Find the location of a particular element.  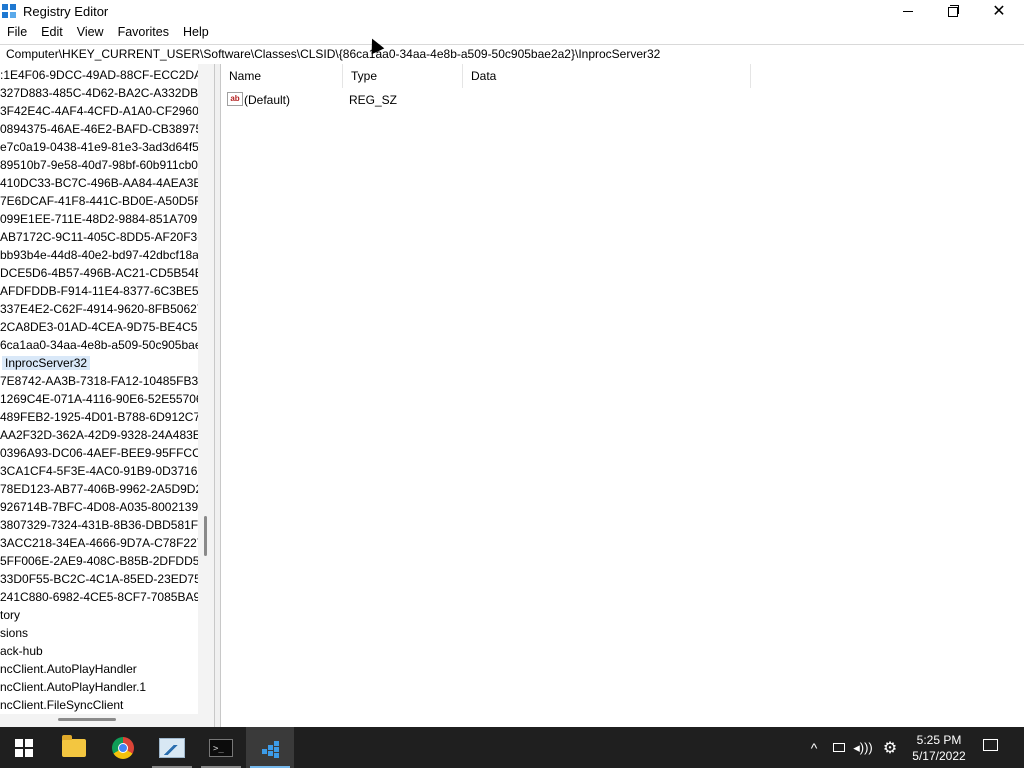

tree-item: 3CA1CF4-5F3E-4AC0-91B9-0D3716E1 is located at coordinates (99, 471).